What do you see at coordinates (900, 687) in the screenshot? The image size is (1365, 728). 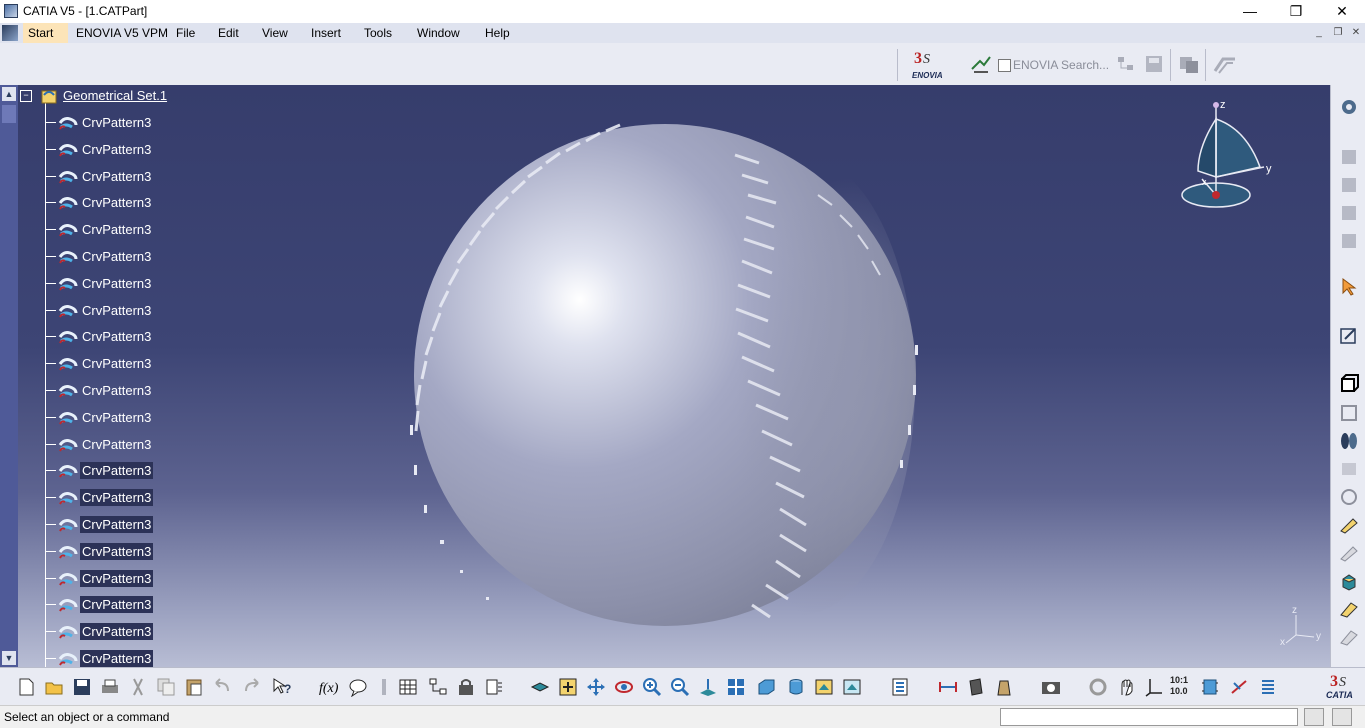 I see `capture-icon` at bounding box center [900, 687].